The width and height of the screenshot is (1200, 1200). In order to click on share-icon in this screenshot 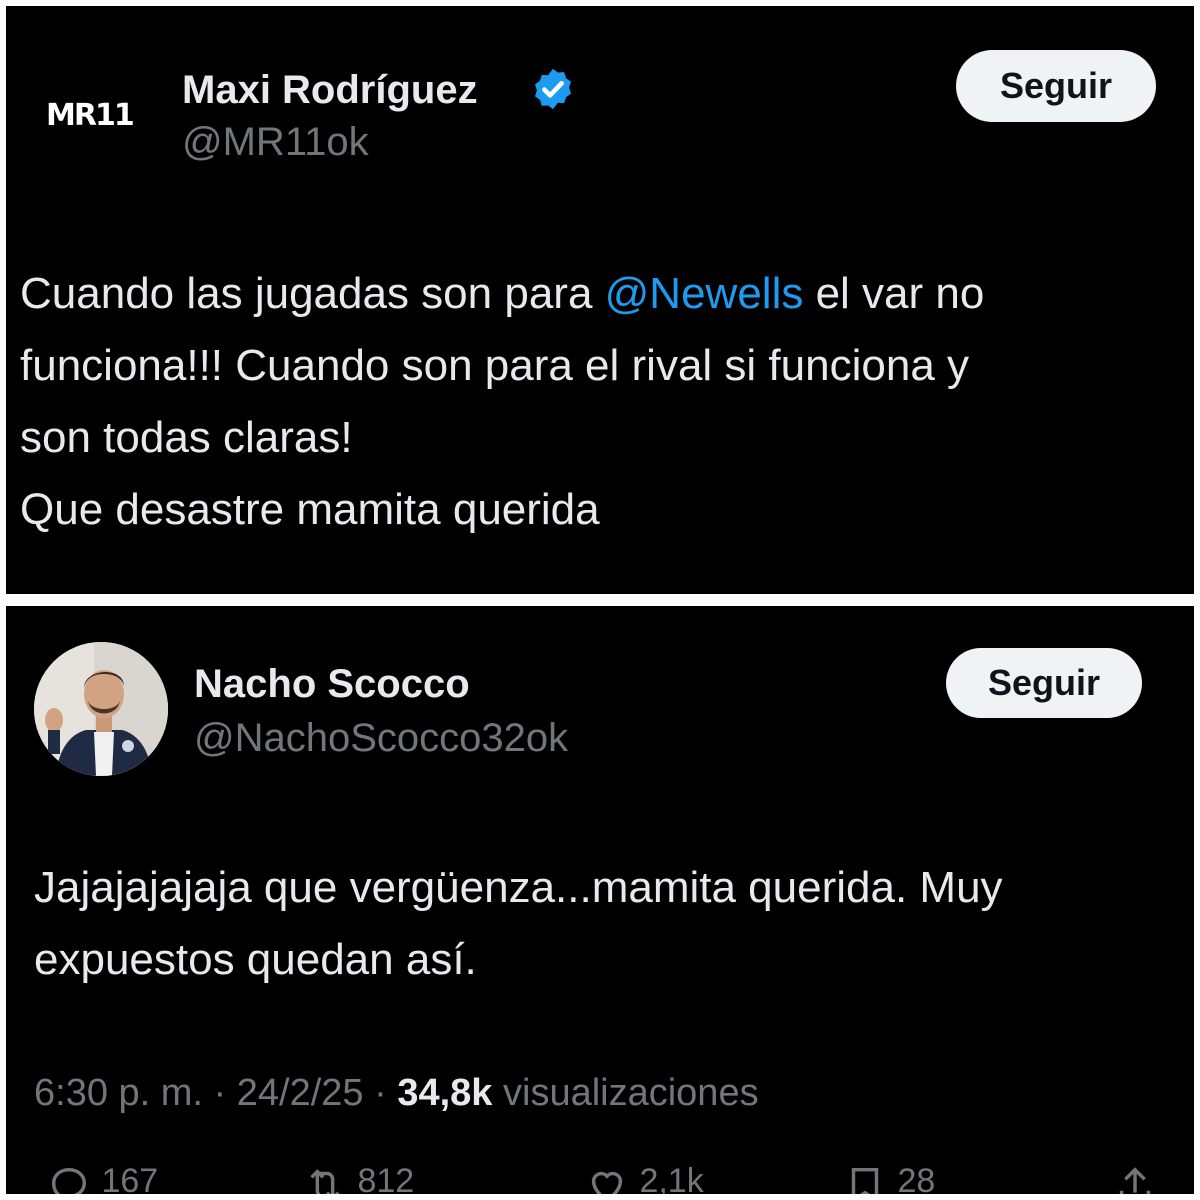, I will do `click(1135, 1180)`.